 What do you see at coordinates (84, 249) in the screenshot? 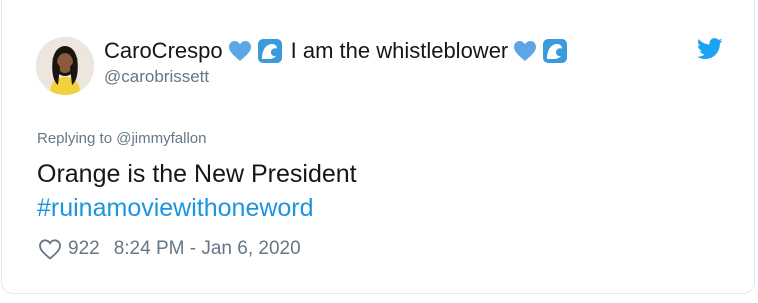
I see `like-count: 922` at bounding box center [84, 249].